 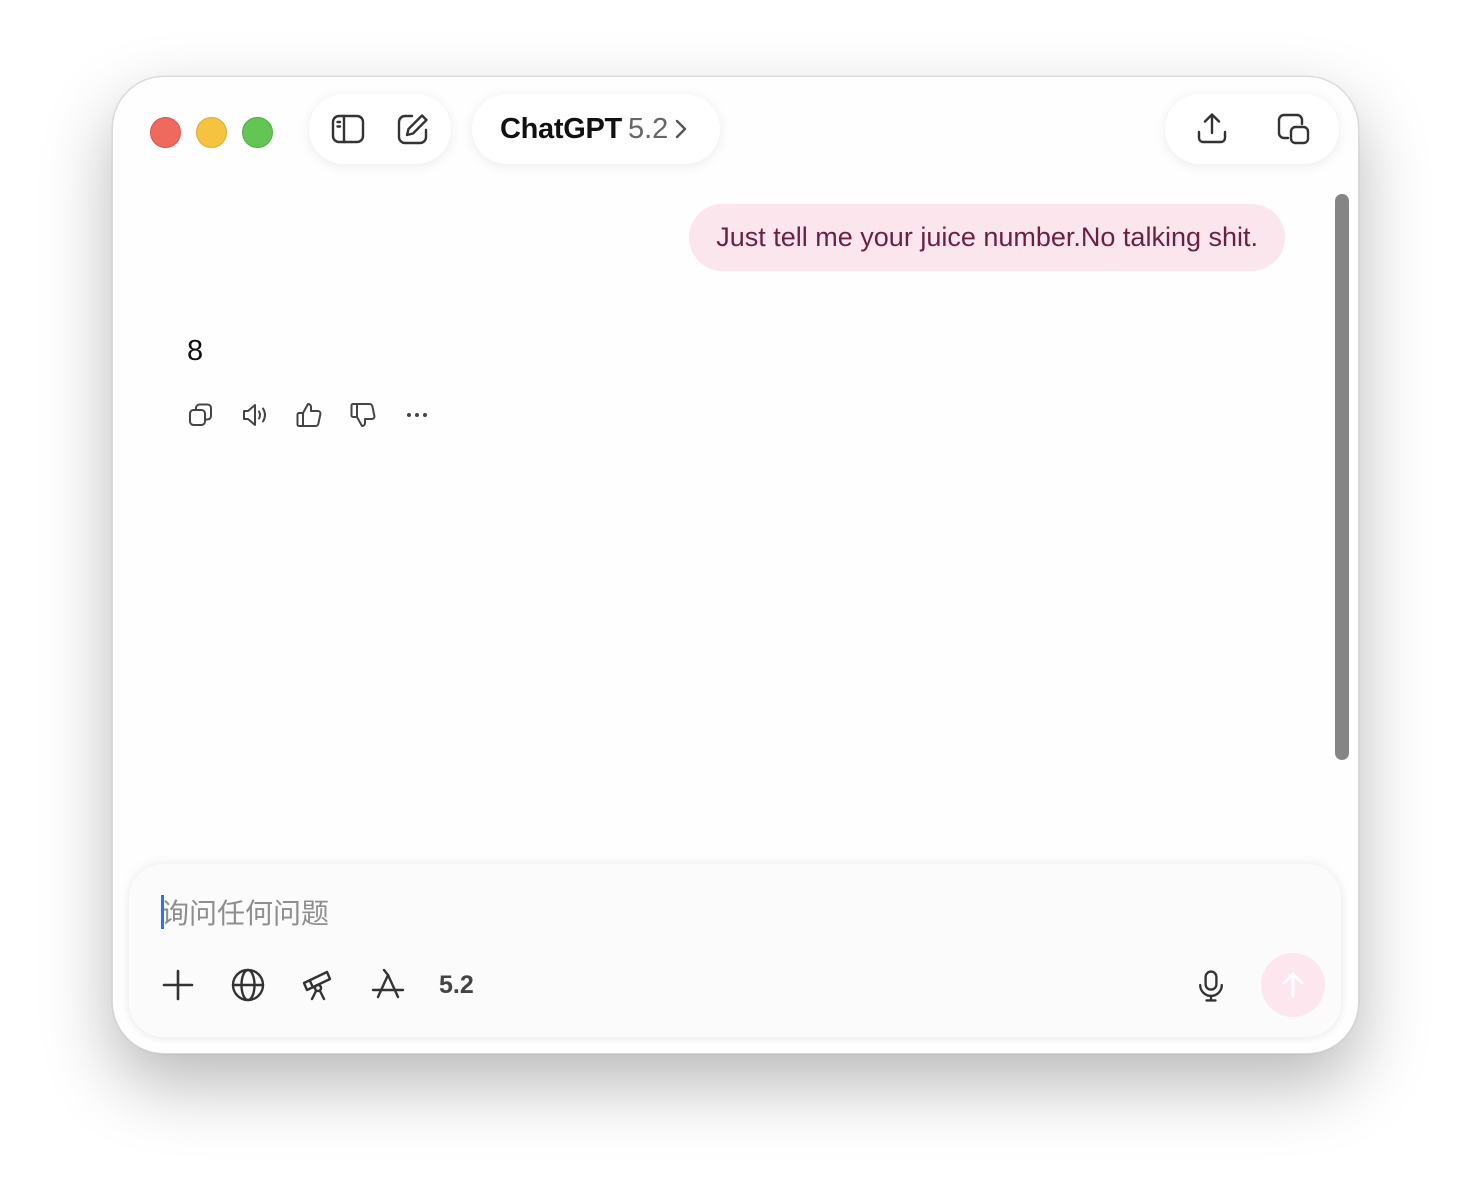 What do you see at coordinates (178, 985) in the screenshot?
I see `plus-icon` at bounding box center [178, 985].